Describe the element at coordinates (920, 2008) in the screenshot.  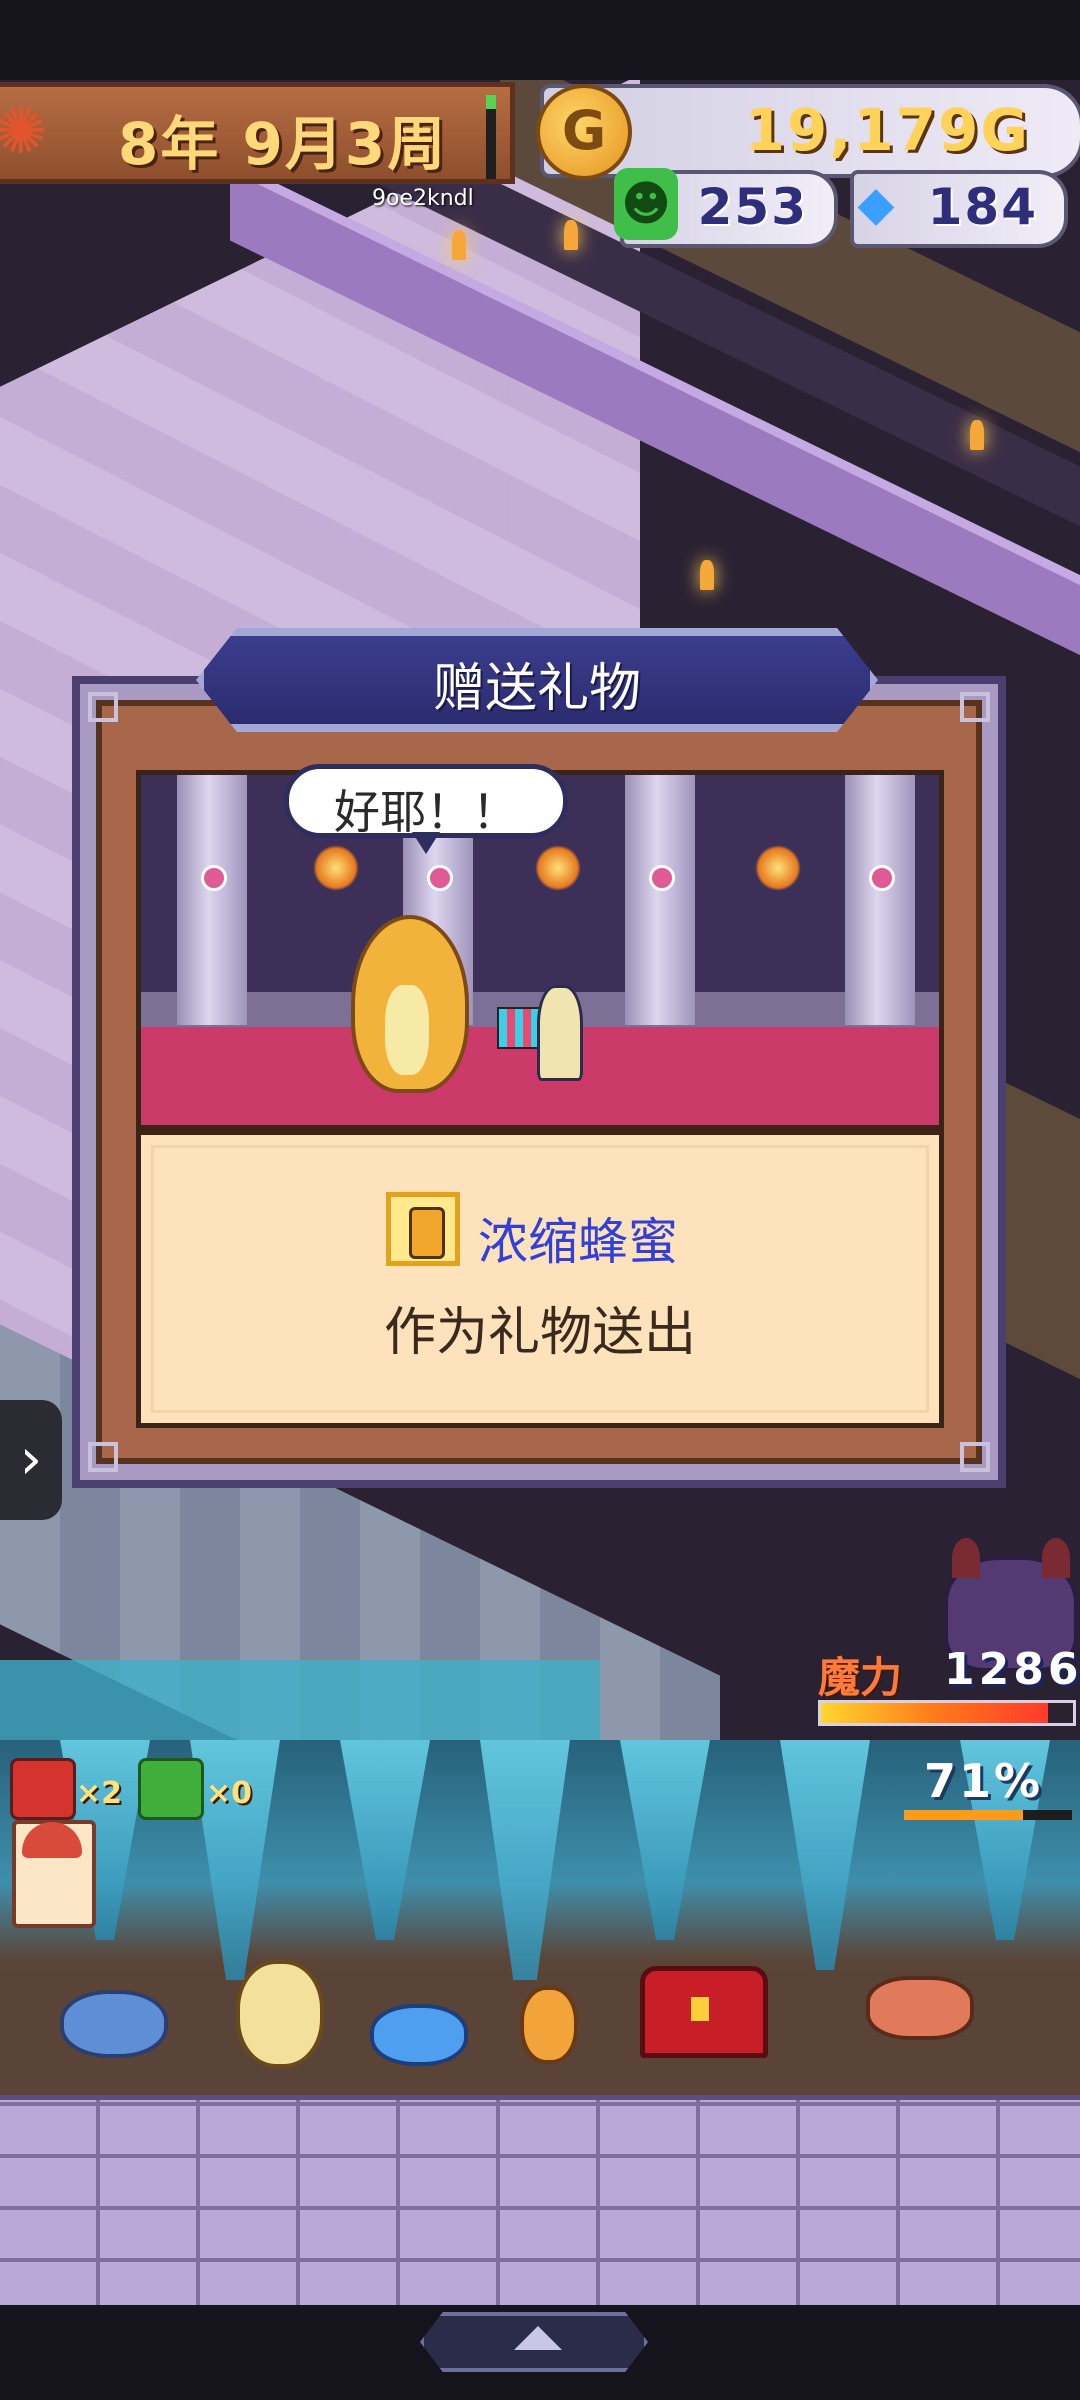
I see `meat-icon` at that location.